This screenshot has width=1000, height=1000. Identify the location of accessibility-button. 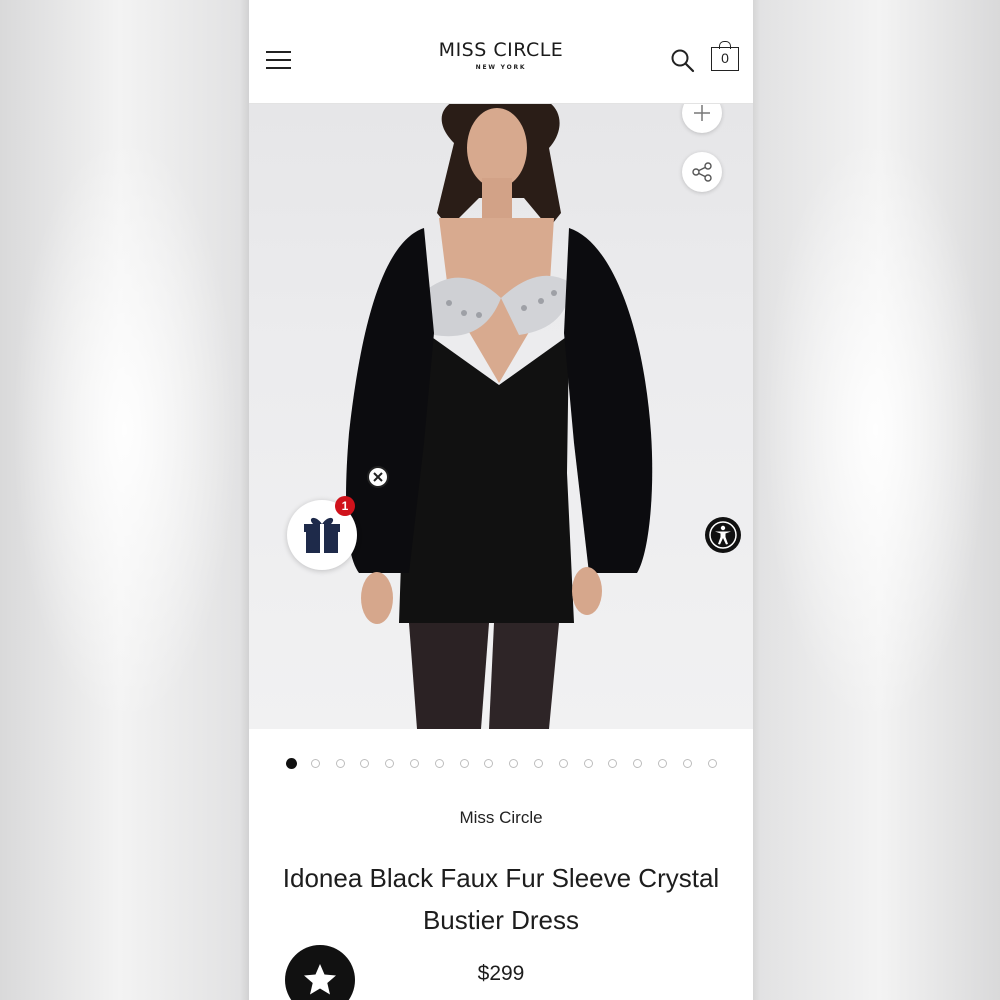
(723, 535).